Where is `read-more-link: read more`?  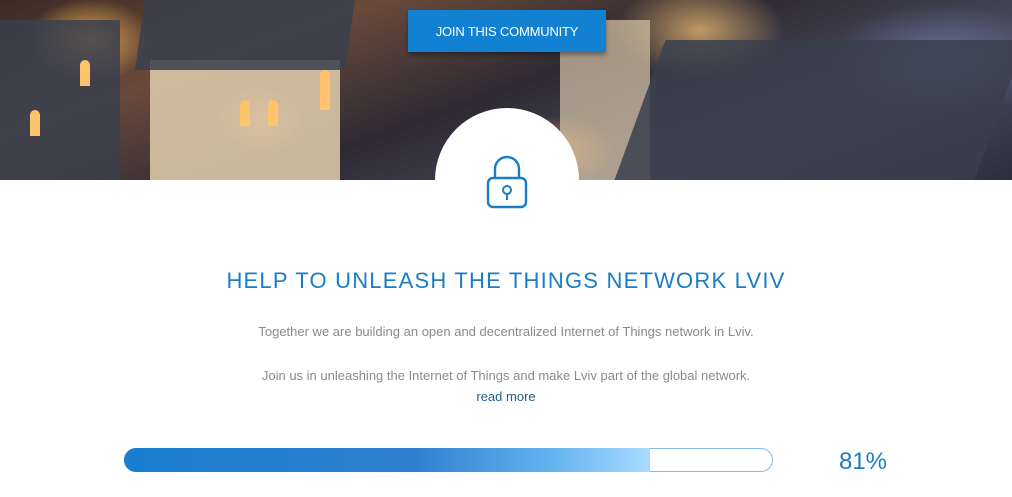 read-more-link: read more is located at coordinates (506, 396).